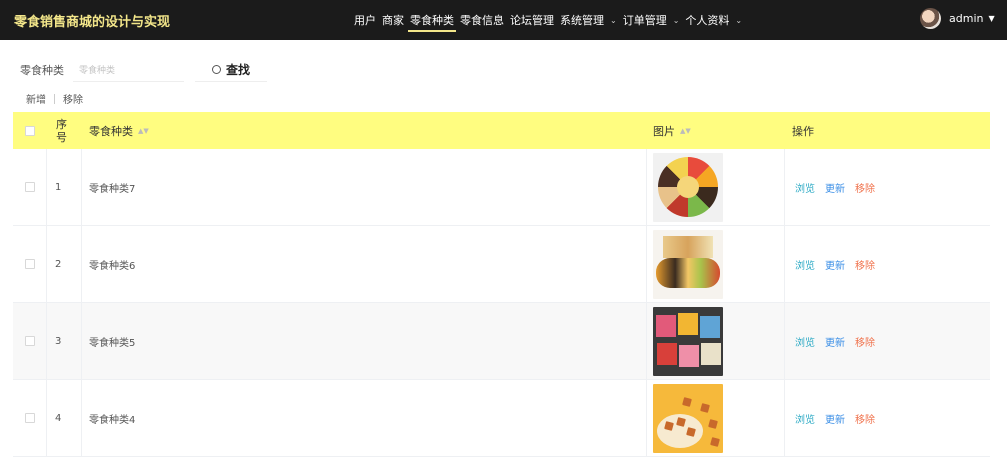 This screenshot has height=457, width=1007. I want to click on header-name: 零食种类 ▲▼, so click(364, 130).